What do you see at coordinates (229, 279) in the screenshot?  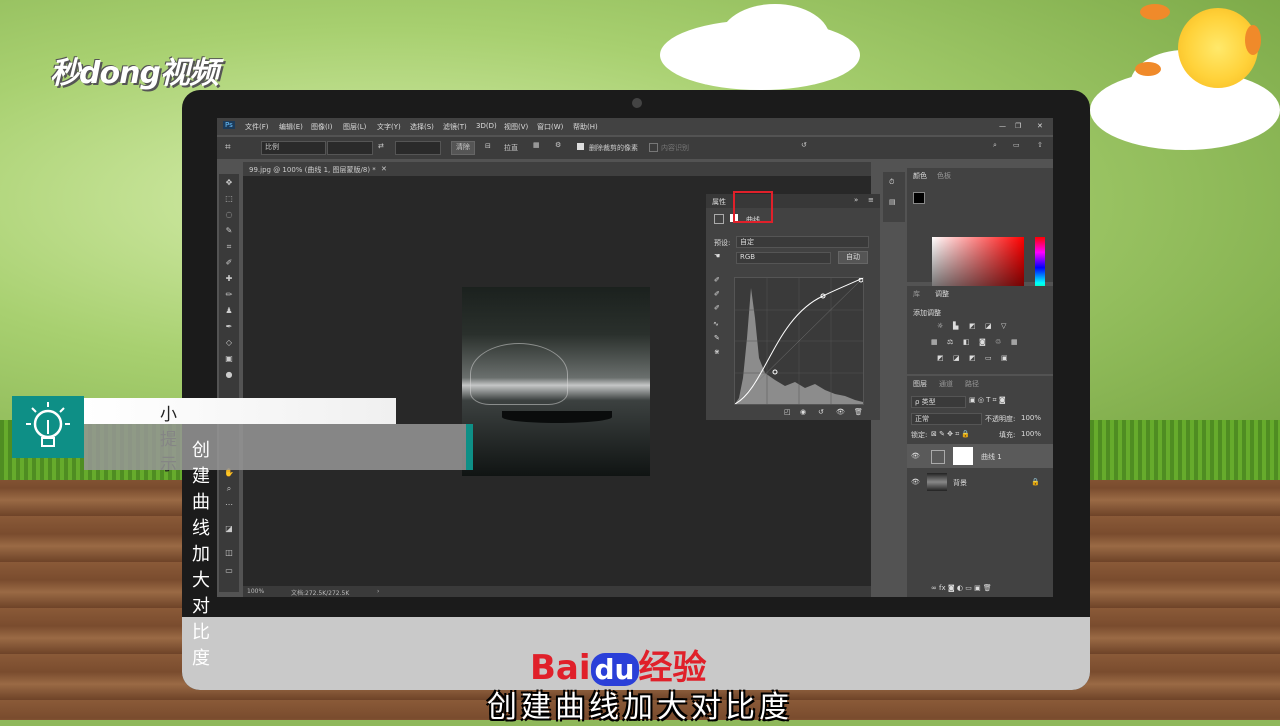 I see `healing-brush-icon: ✚` at bounding box center [229, 279].